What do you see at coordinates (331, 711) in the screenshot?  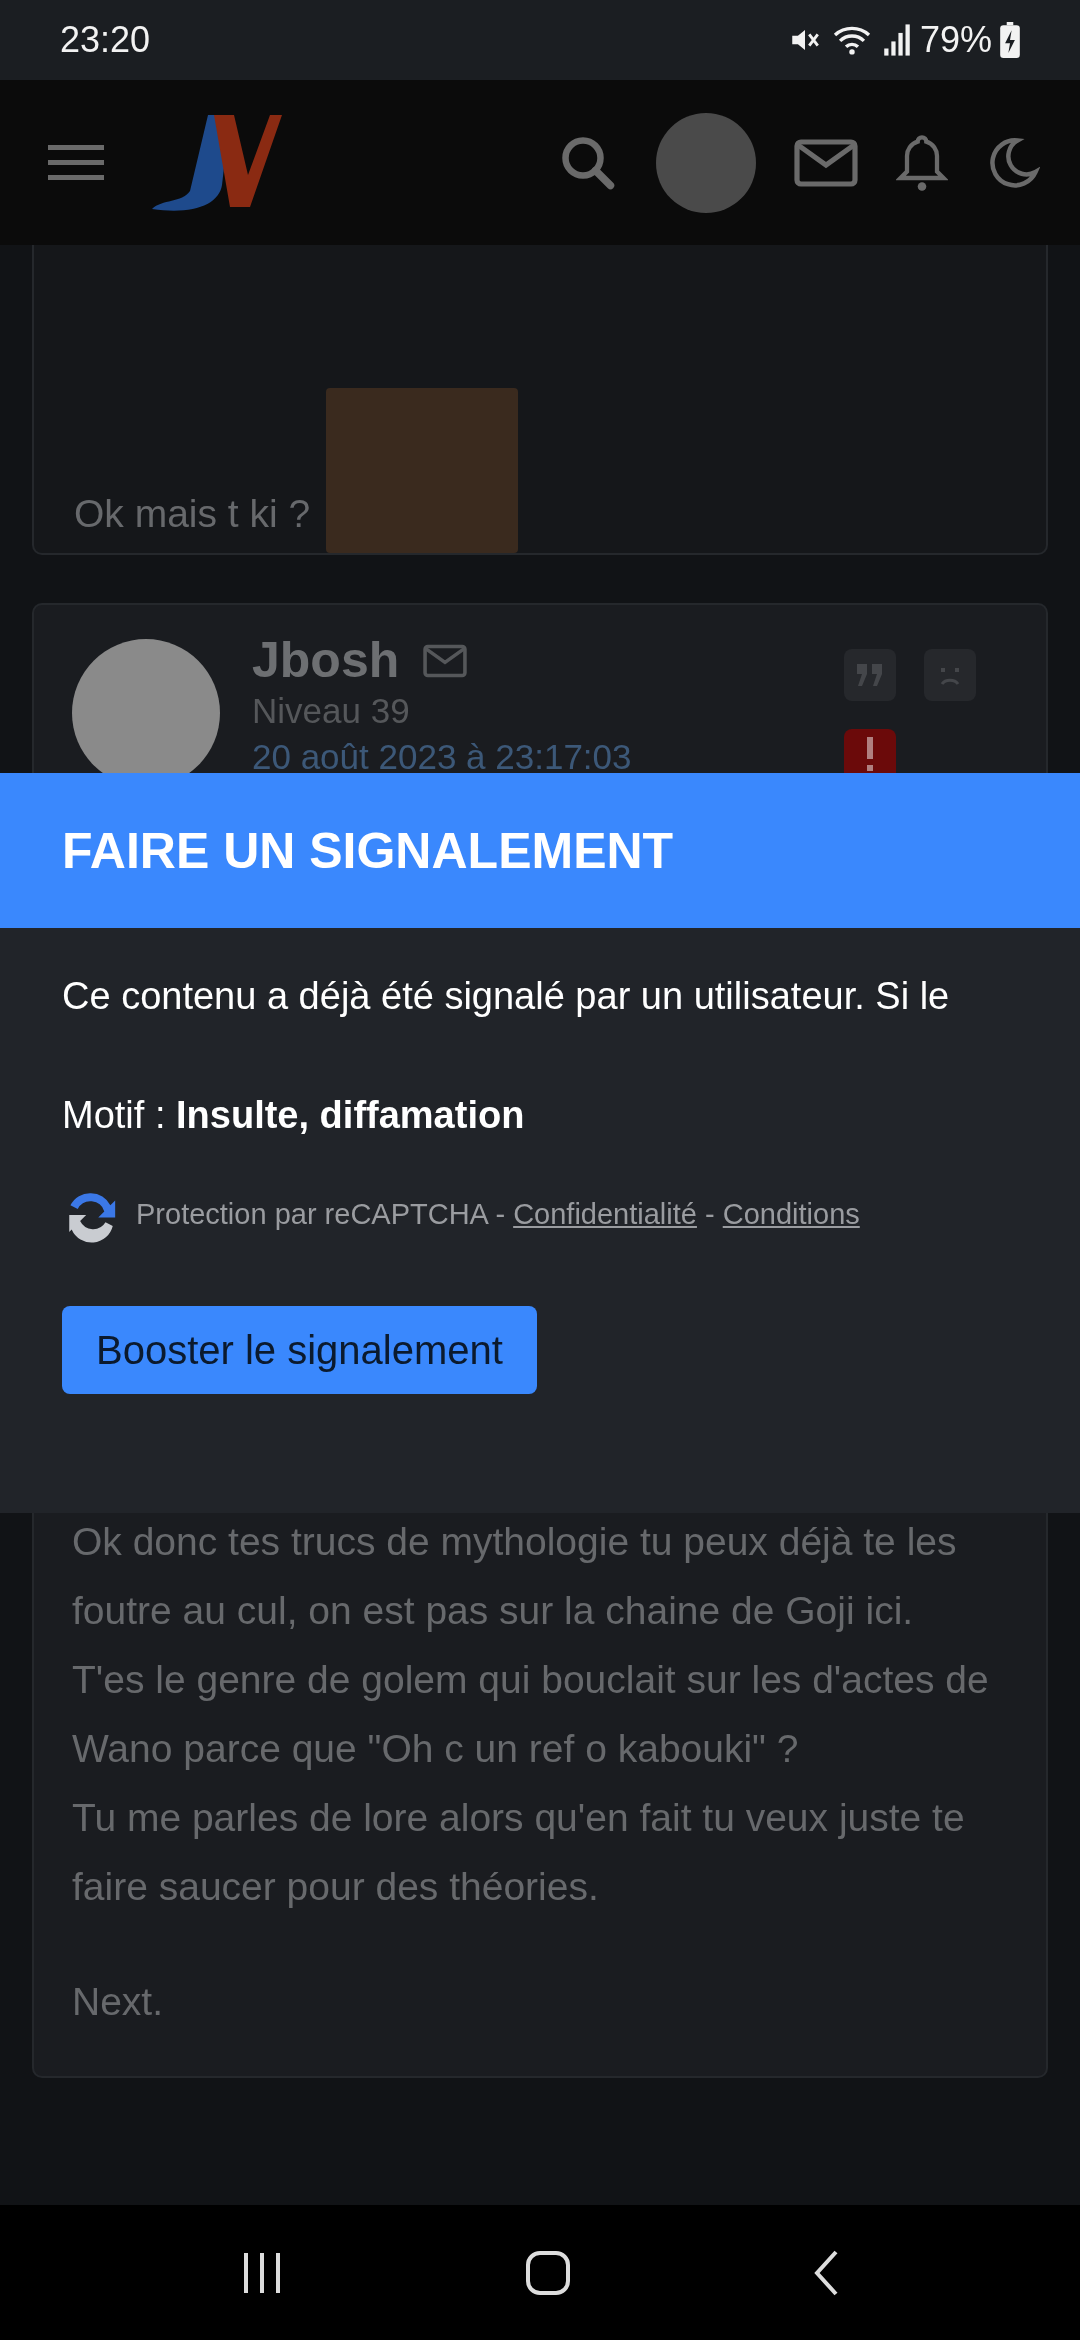 I see `user-level: Niveau 39` at bounding box center [331, 711].